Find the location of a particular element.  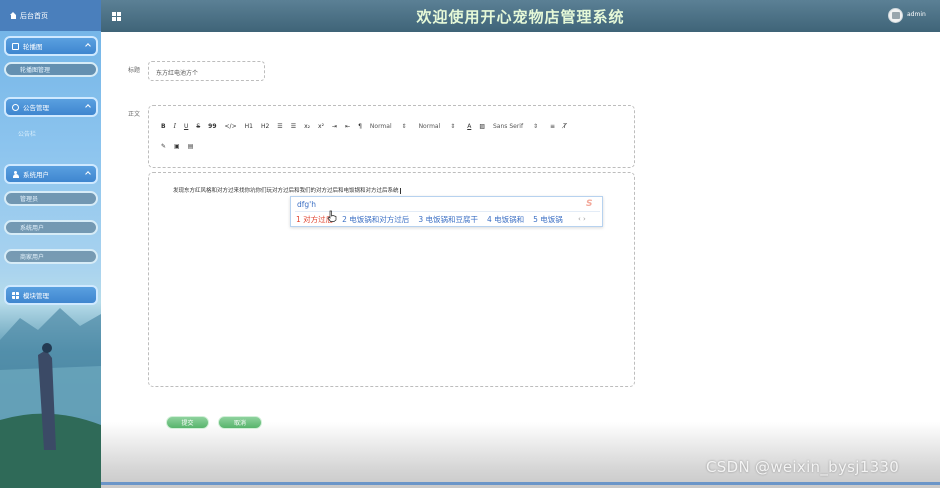

outdent-icon: ⇤ is located at coordinates (347, 126).